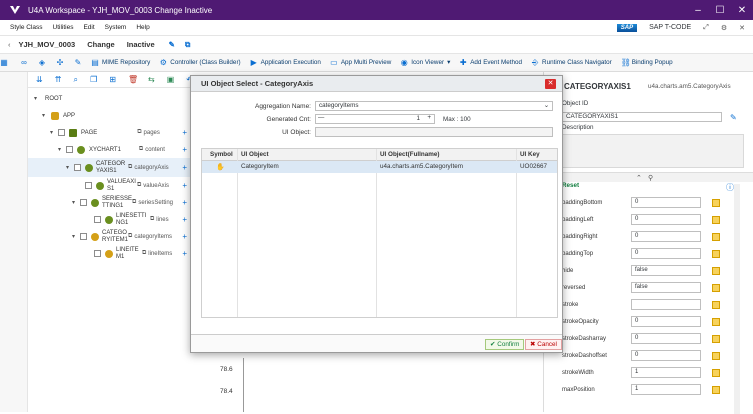 This screenshot has height=414, width=753. What do you see at coordinates (26, 27) in the screenshot?
I see `menu-style-class: Style Class` at bounding box center [26, 27].